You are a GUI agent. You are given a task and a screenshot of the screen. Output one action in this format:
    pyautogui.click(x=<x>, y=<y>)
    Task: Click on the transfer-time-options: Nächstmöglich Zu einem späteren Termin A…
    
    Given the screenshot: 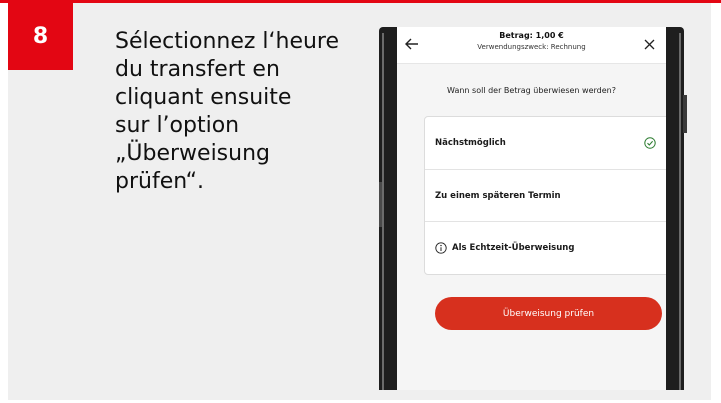 What is the action you would take?
    pyautogui.click(x=545, y=195)
    